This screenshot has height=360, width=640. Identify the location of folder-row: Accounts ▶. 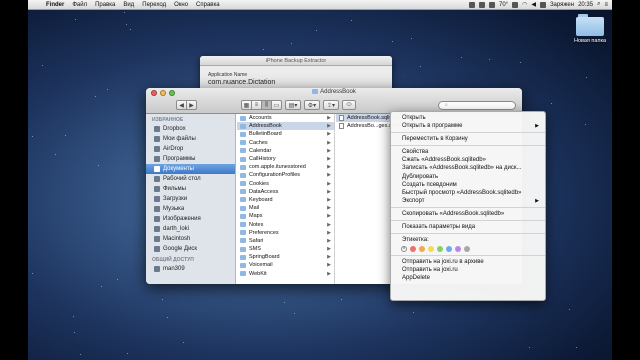
(285, 118).